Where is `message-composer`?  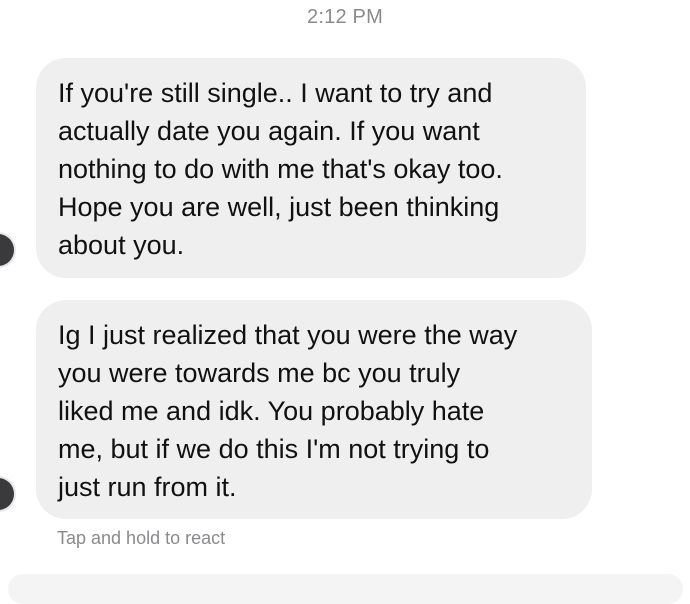 message-composer is located at coordinates (345, 589).